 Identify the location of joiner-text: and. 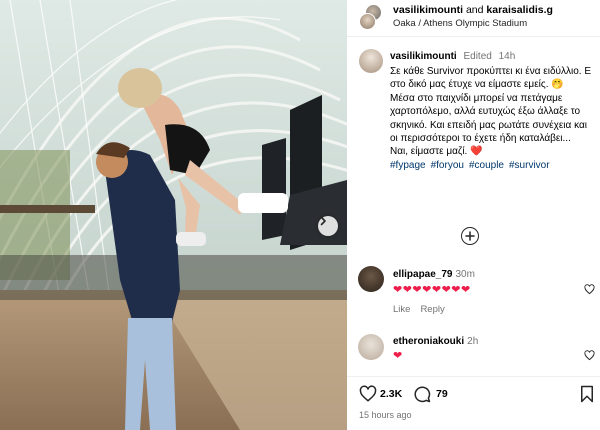
(474, 10).